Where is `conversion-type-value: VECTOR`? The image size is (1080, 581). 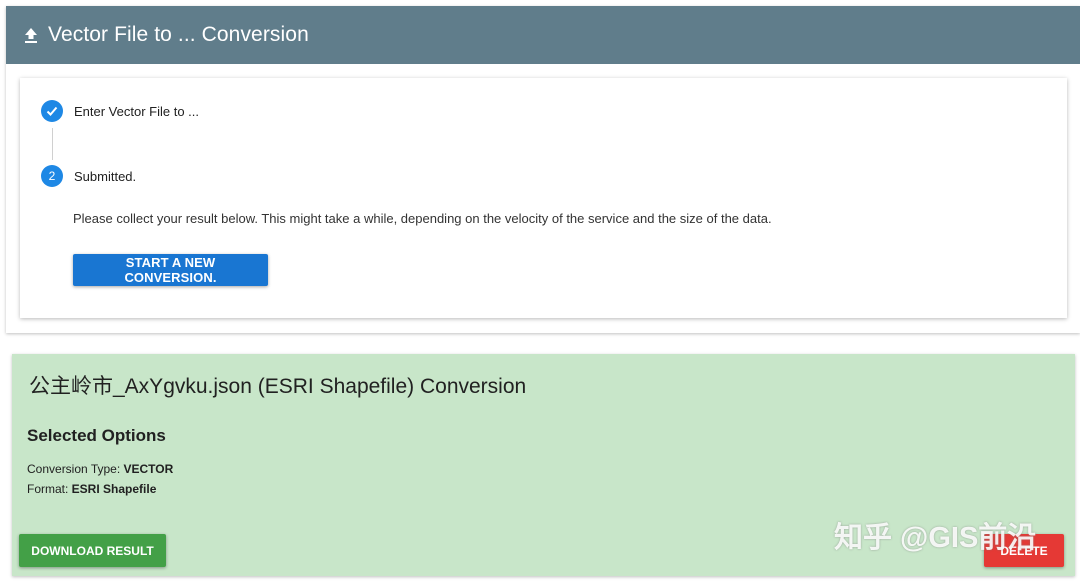 conversion-type-value: VECTOR is located at coordinates (148, 469).